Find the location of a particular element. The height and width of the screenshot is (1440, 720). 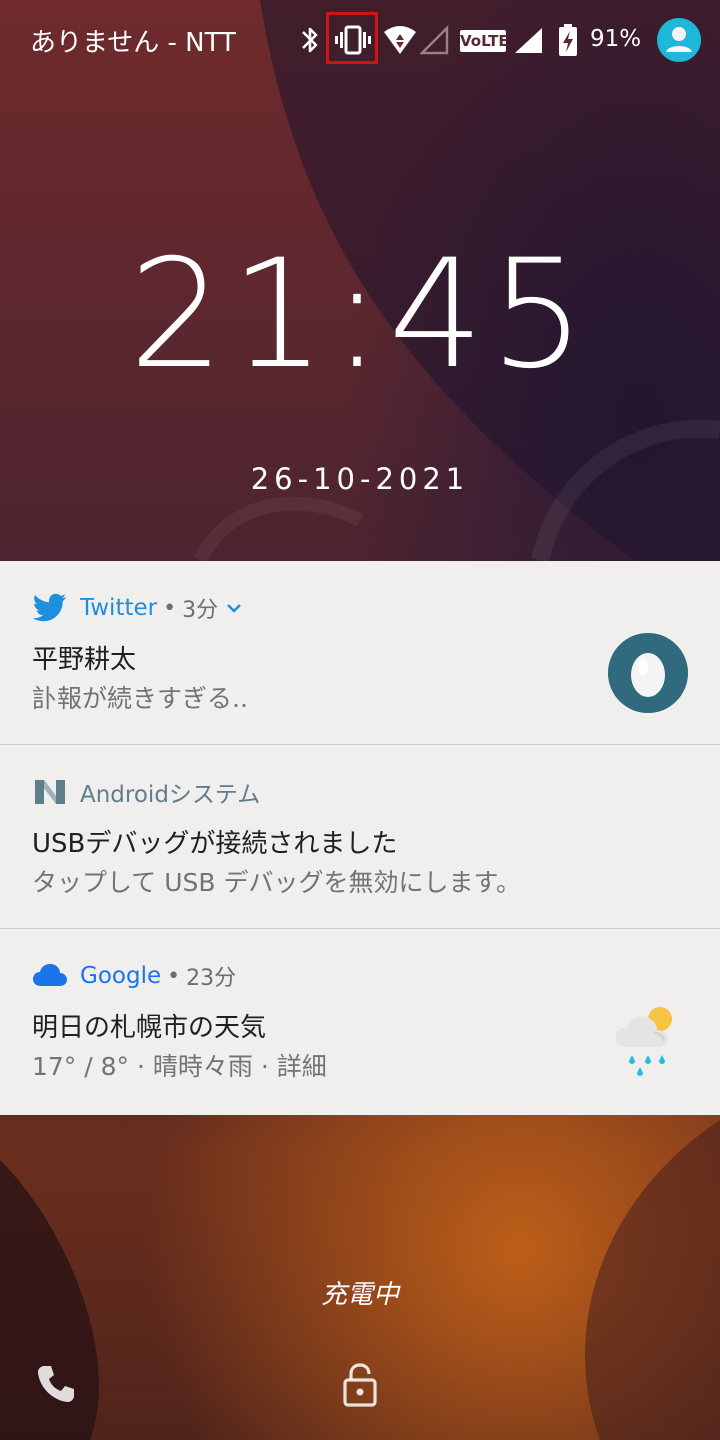

user-avatar-icon is located at coordinates (679, 40).